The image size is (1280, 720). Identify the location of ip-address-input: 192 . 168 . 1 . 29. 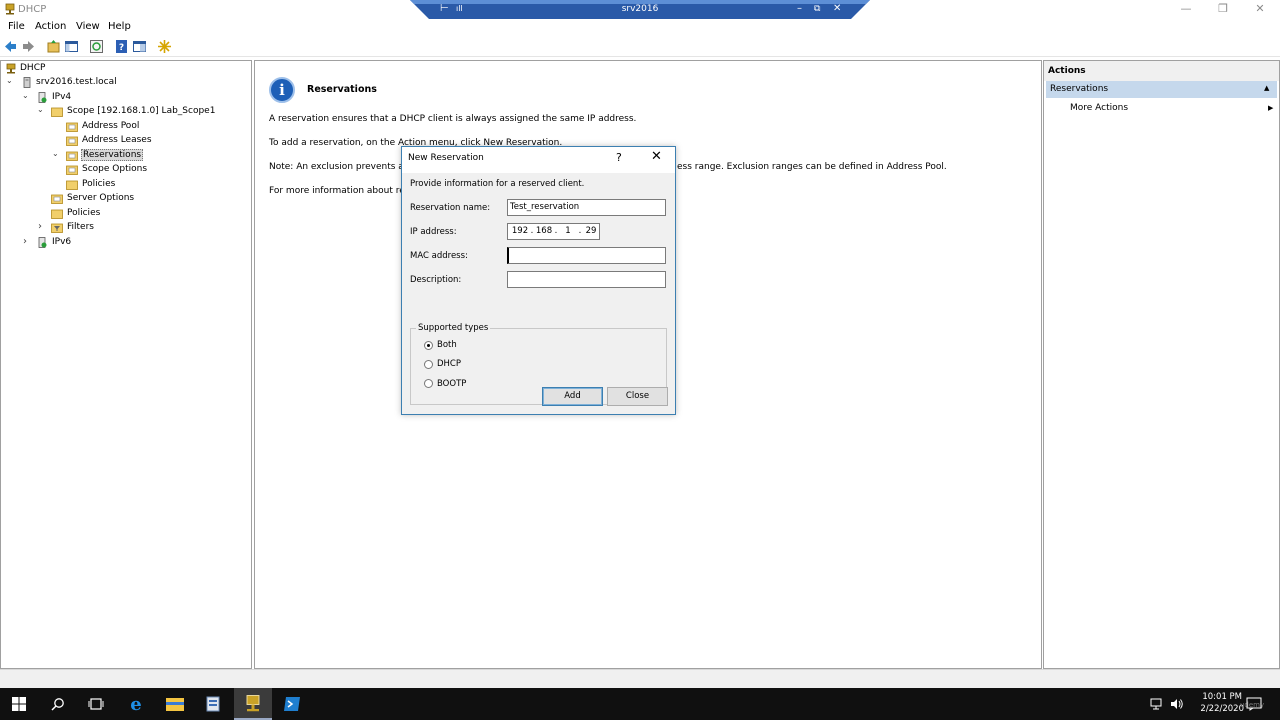
(553, 231).